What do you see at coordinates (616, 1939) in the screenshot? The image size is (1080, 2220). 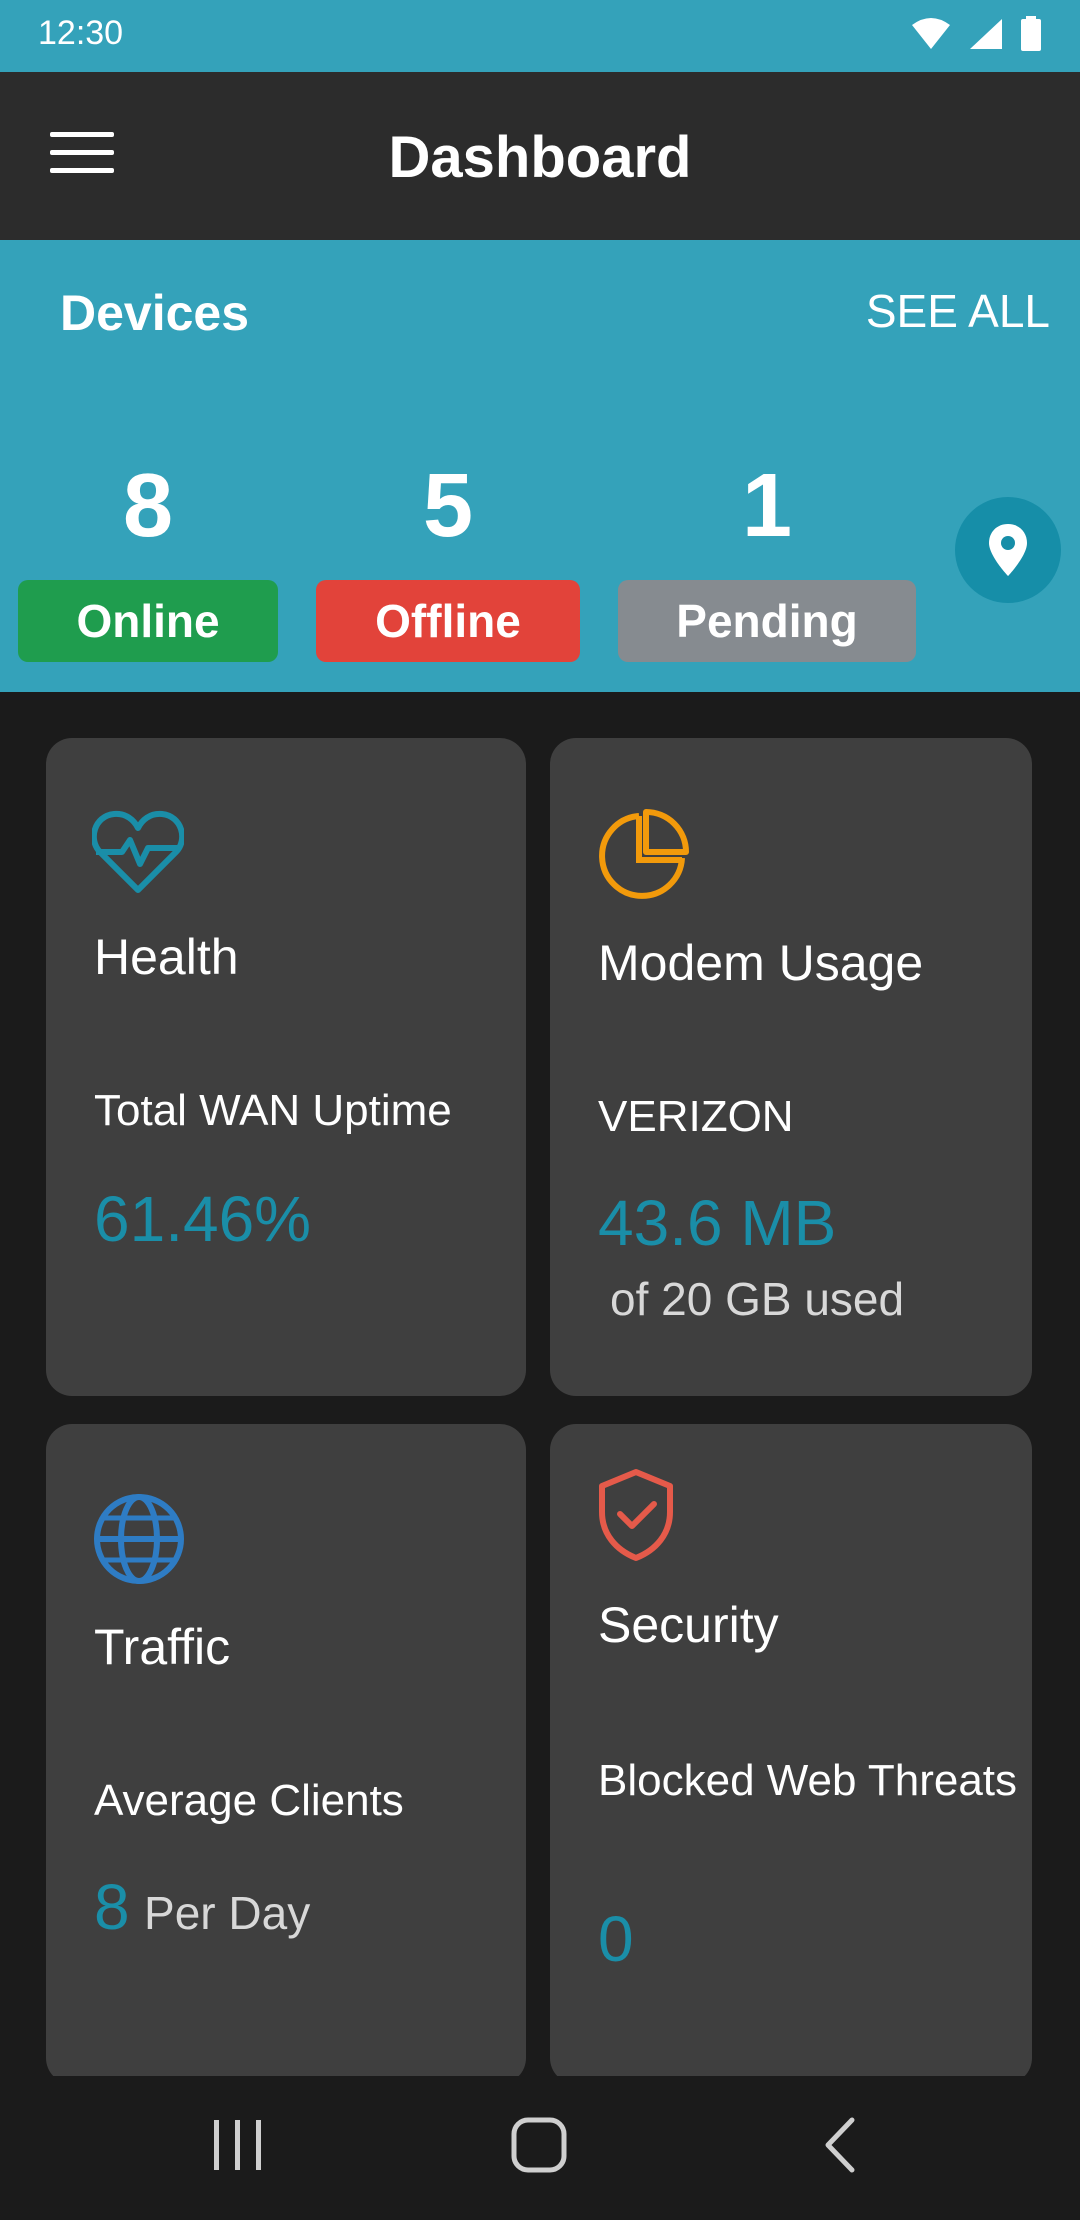 I see `security-value: 0` at bounding box center [616, 1939].